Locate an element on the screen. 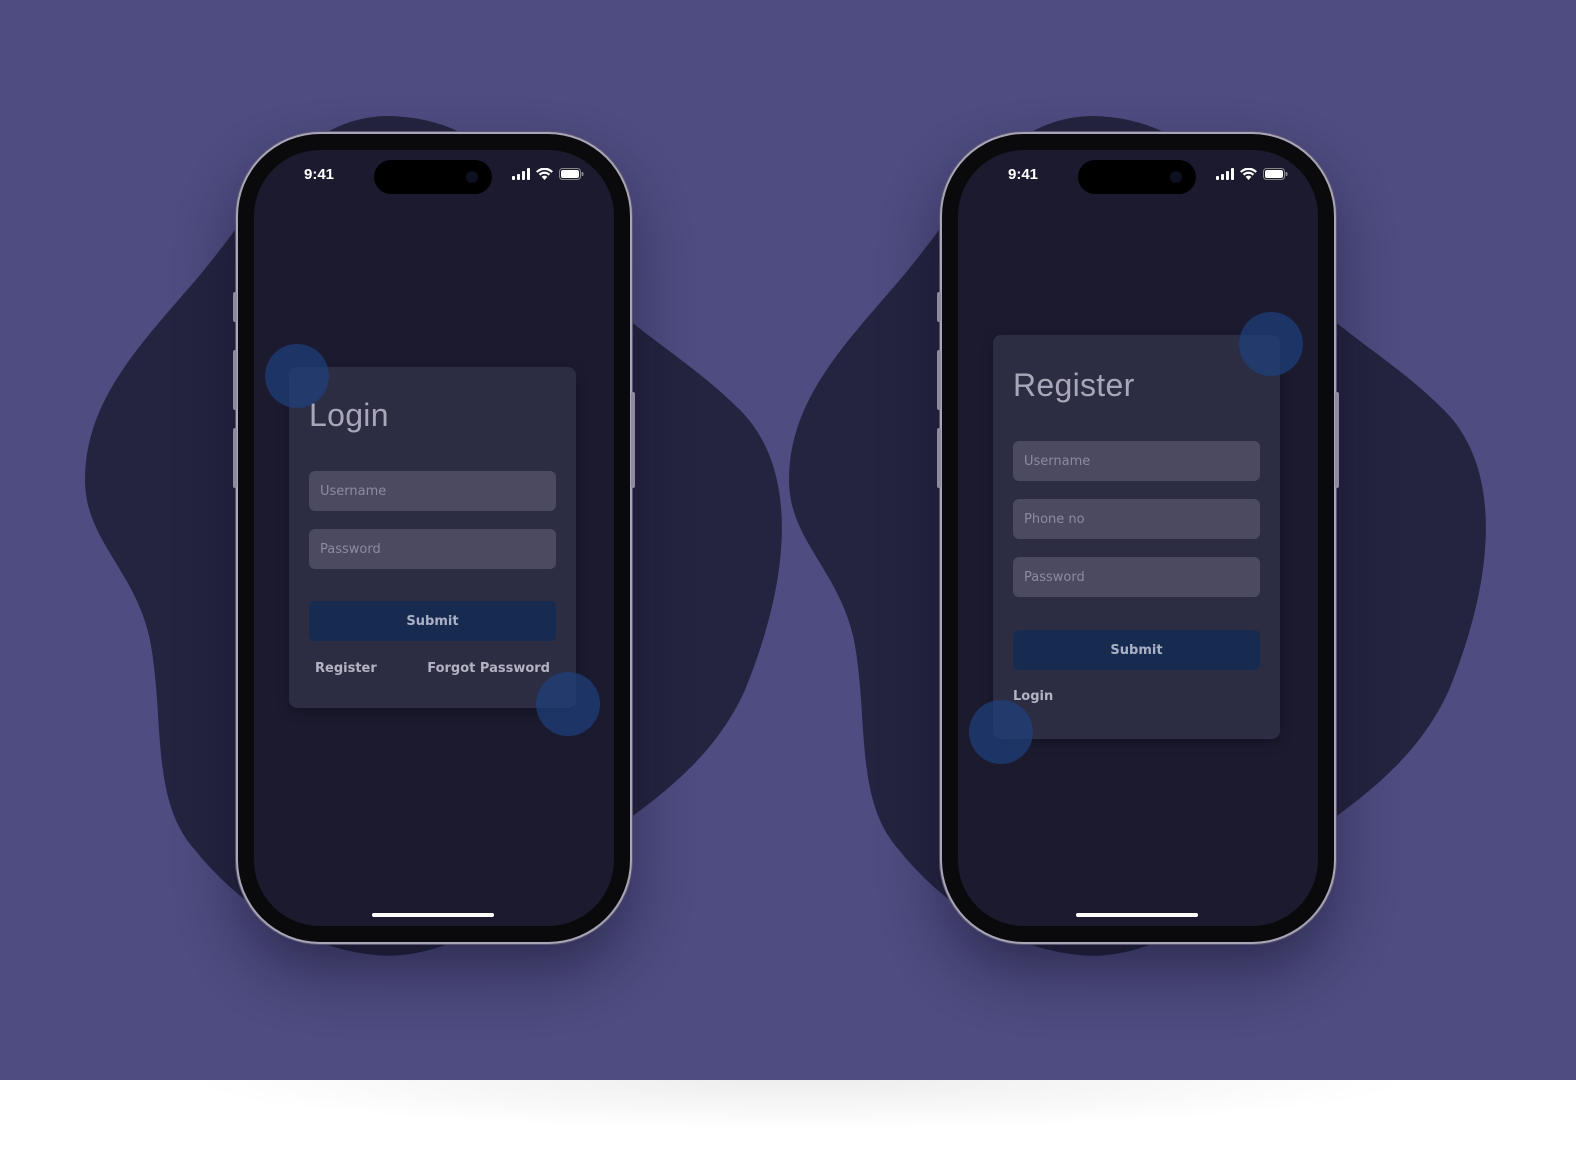  login-title: Login is located at coordinates (349, 415).